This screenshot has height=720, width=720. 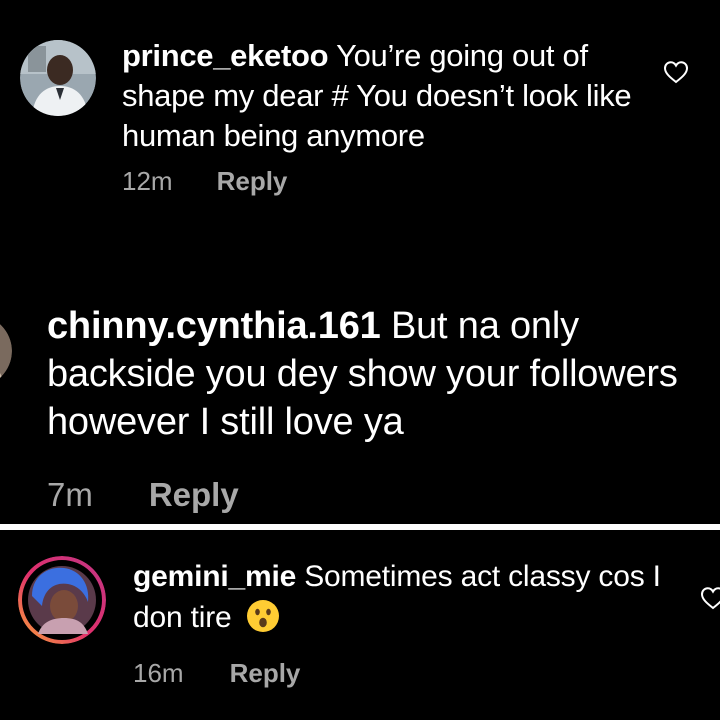 I want to click on comment-timestamp: 16m, so click(x=158, y=673).